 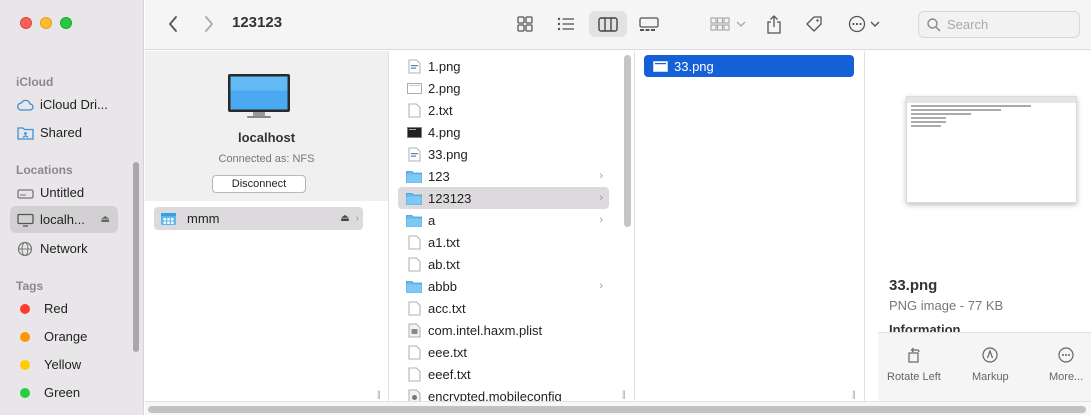 I want to click on group-grid-icon, so click(x=720, y=24).